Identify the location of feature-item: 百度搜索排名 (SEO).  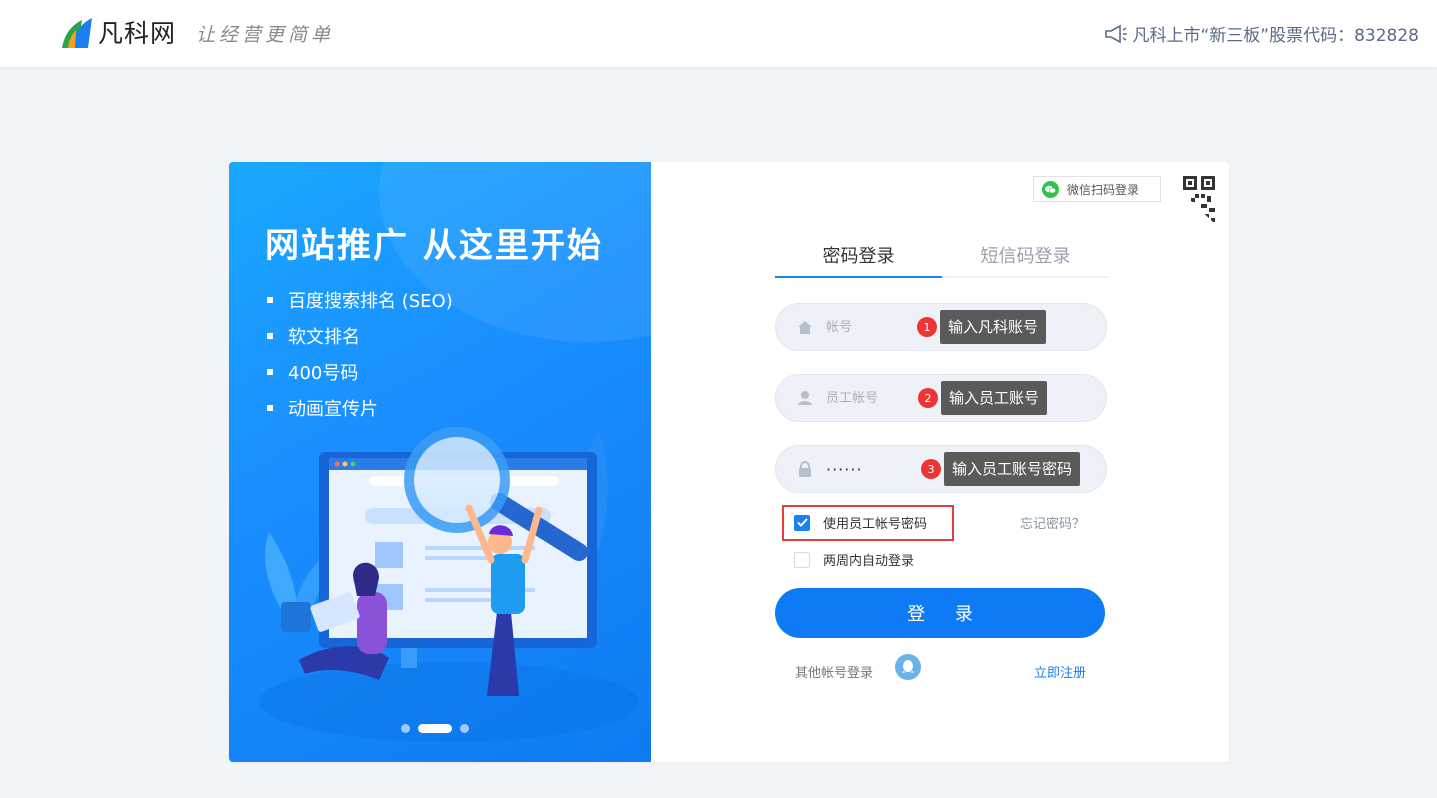
(360, 300).